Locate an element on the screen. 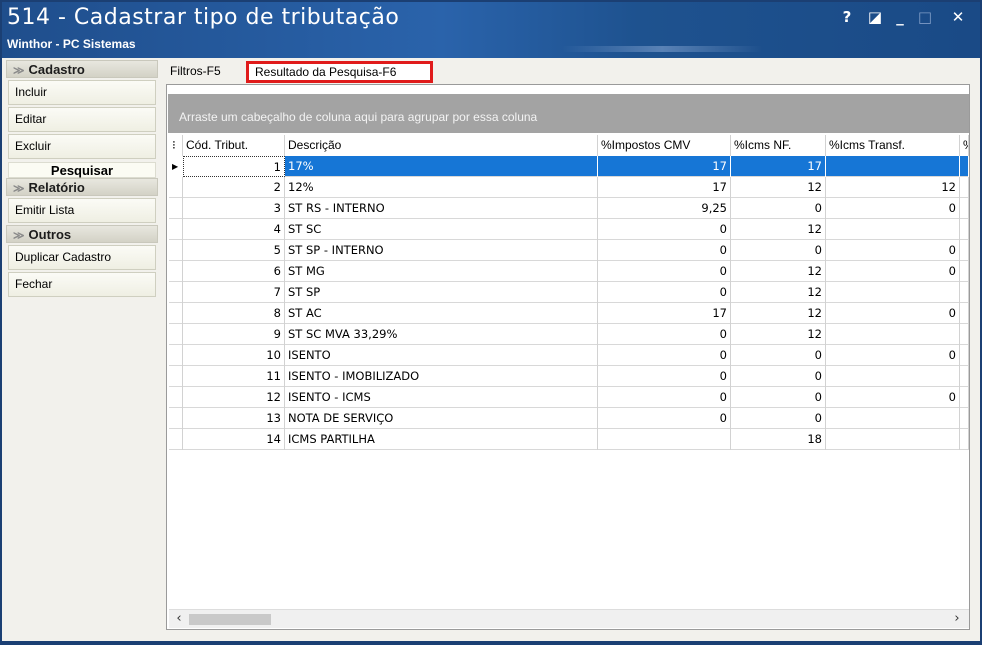 This screenshot has width=982, height=645. cell-icms-transf: 12 is located at coordinates (893, 187).